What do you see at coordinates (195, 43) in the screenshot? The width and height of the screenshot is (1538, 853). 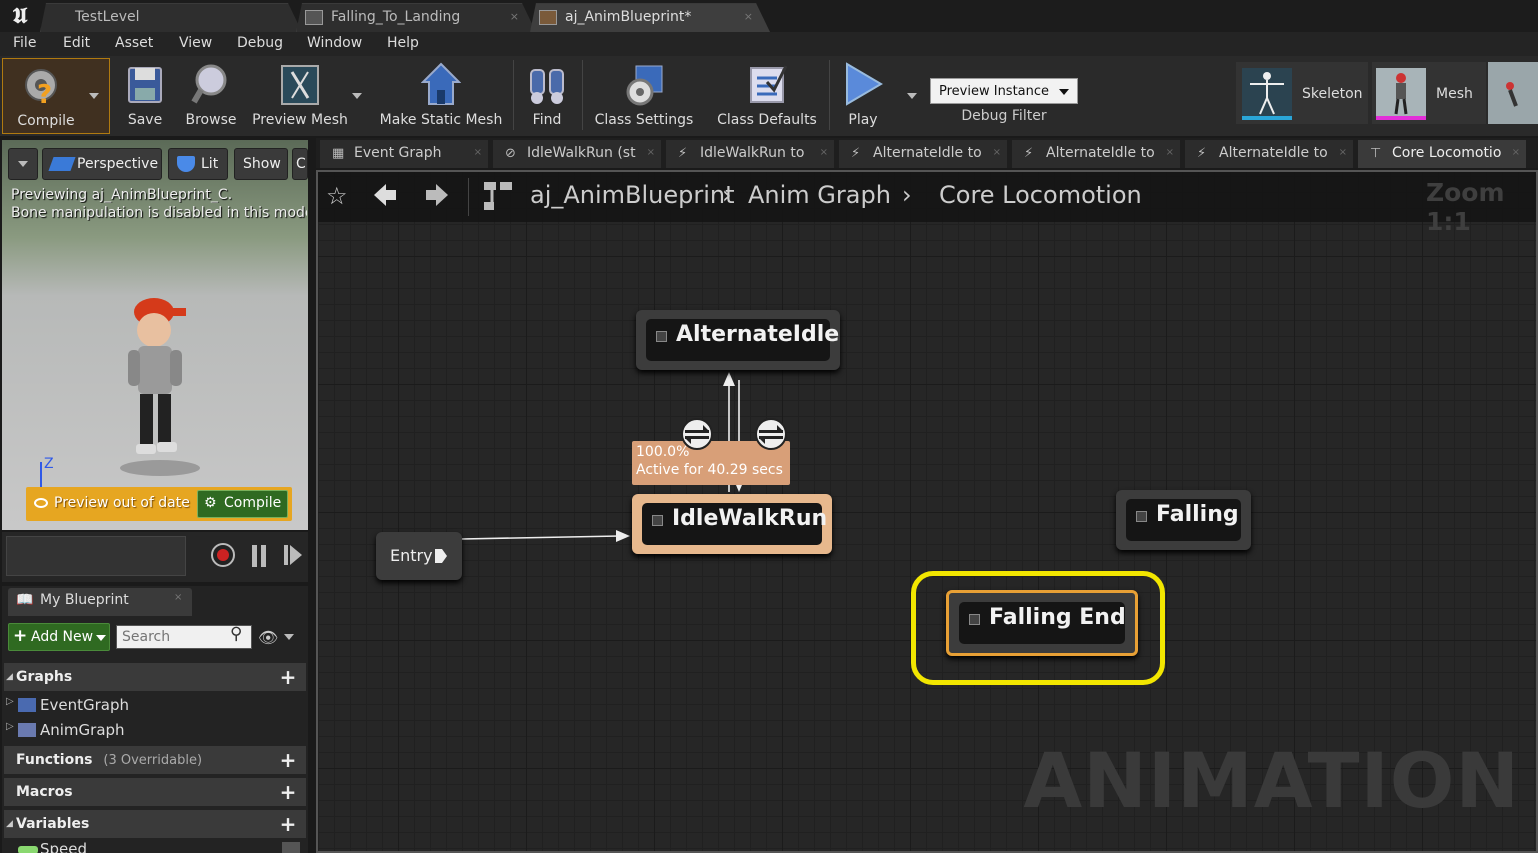 I see `menu-view: View` at bounding box center [195, 43].